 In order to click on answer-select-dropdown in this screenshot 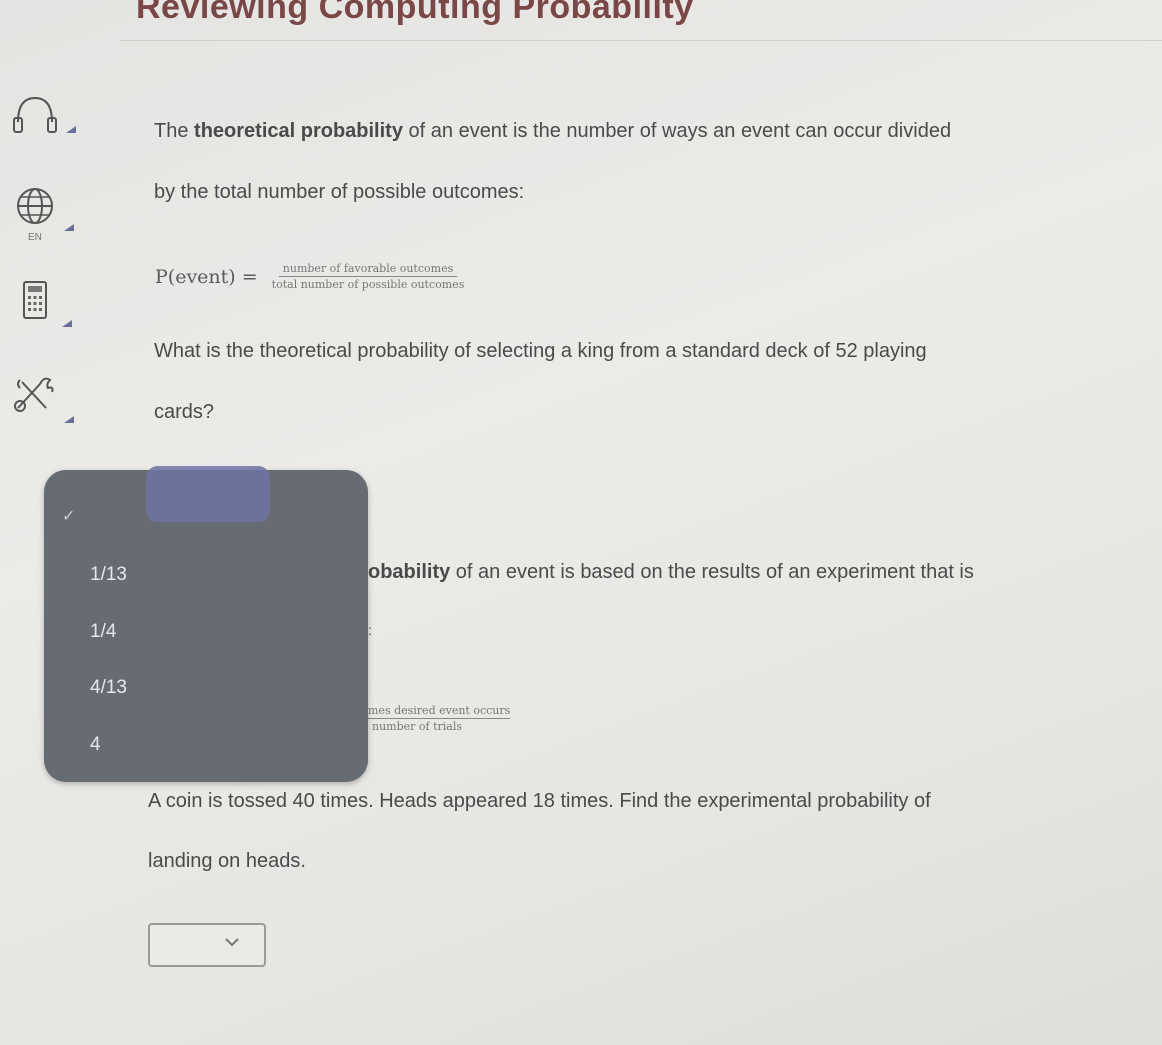, I will do `click(207, 945)`.